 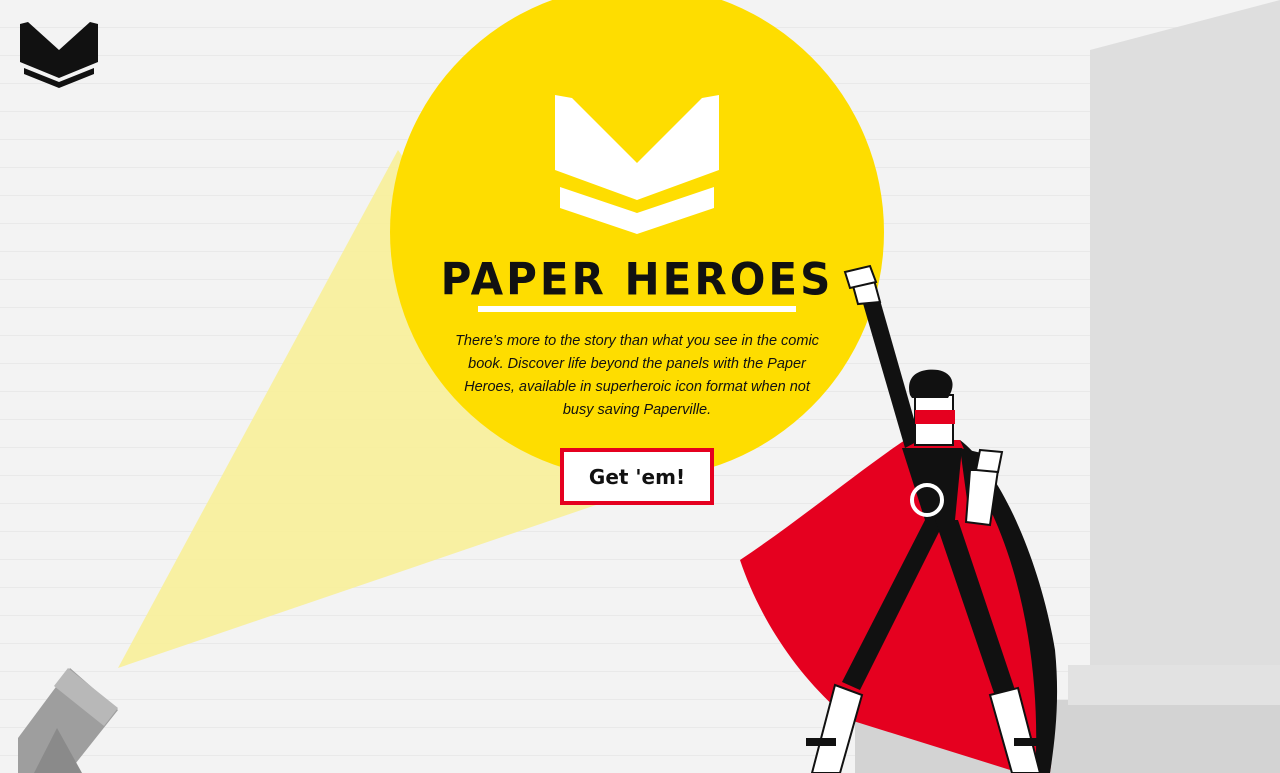 I want to click on page-title: PAPER HEROES, so click(x=637, y=279).